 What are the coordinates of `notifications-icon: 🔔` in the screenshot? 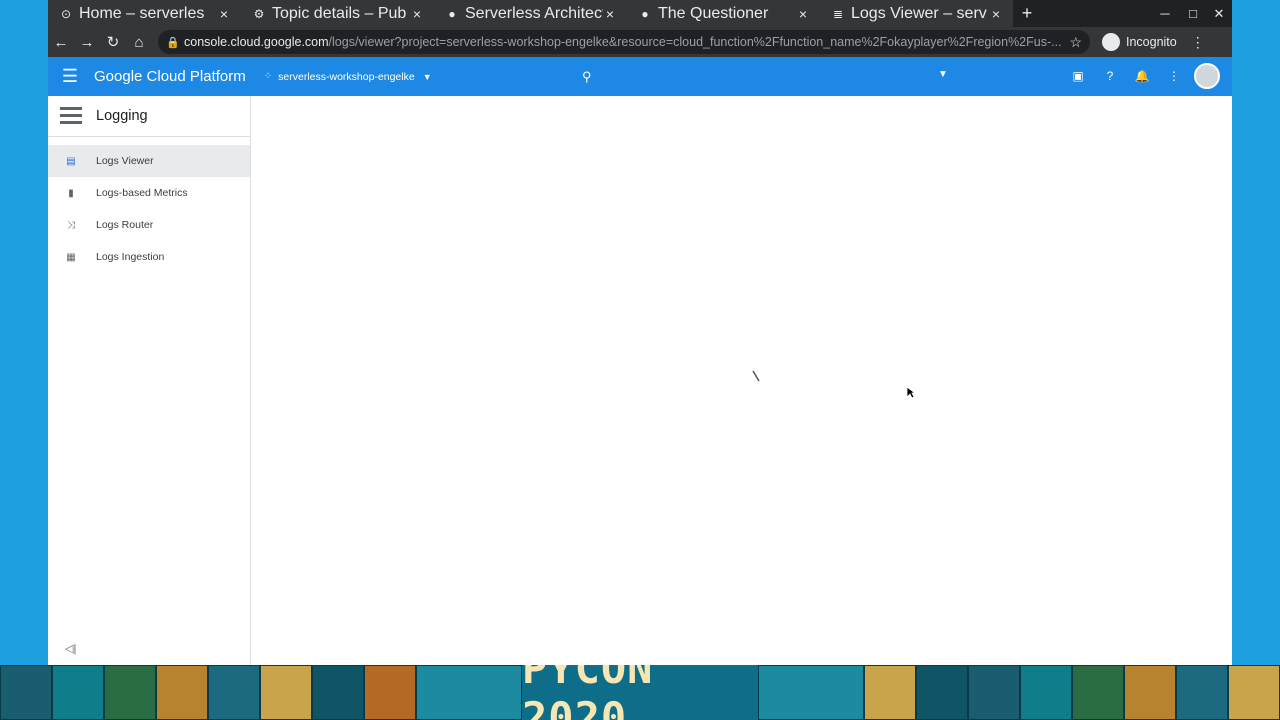 It's located at (1142, 76).